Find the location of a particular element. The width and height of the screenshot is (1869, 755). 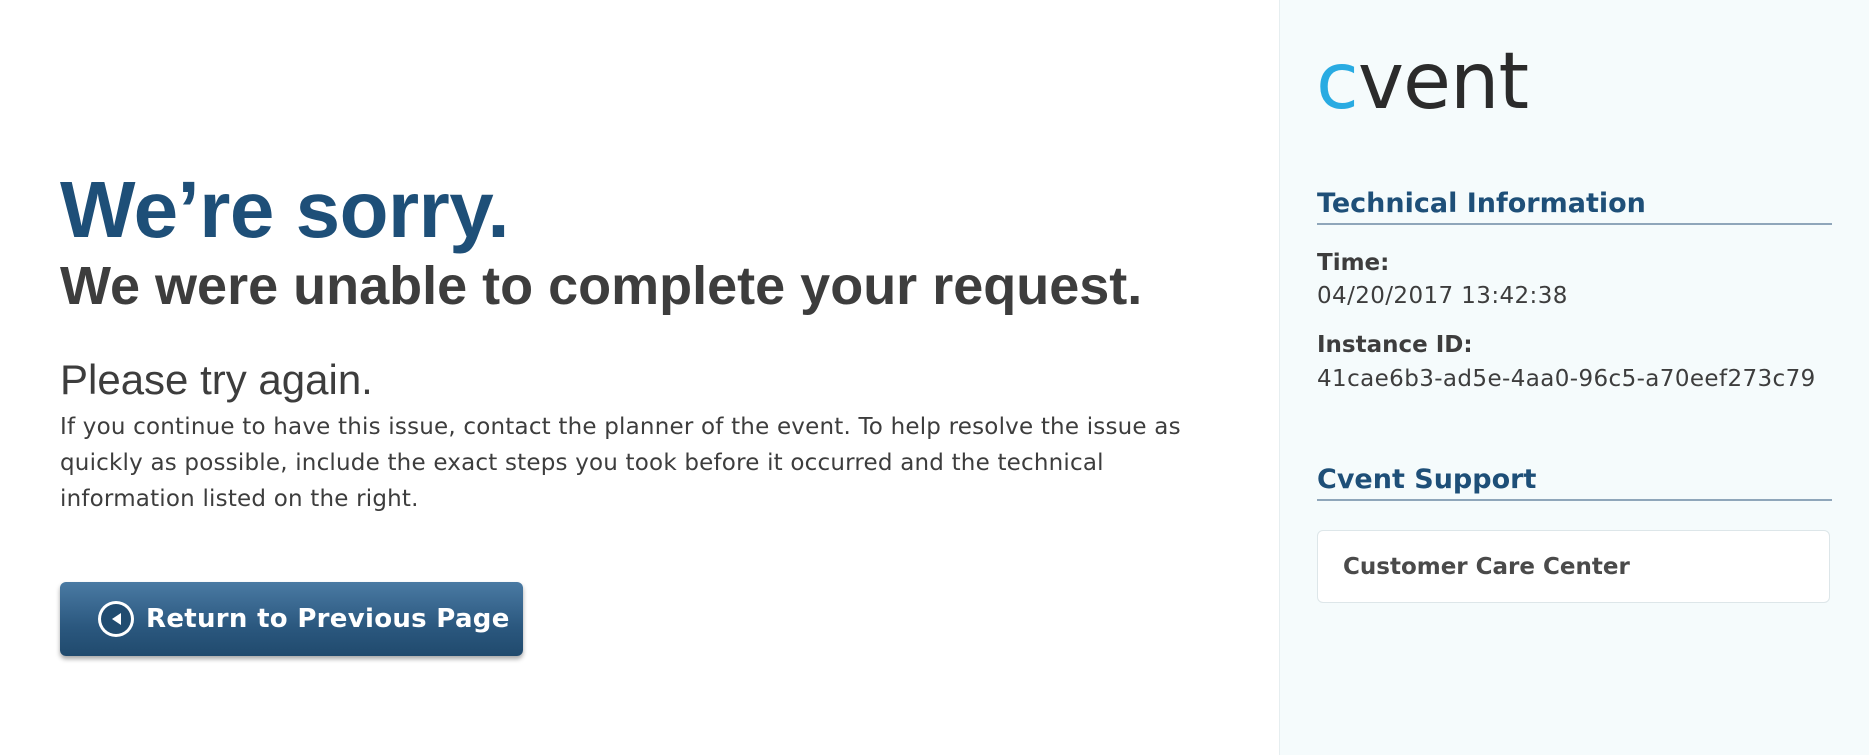

error-subtitle: We were unable to complete your request. is located at coordinates (601, 286).